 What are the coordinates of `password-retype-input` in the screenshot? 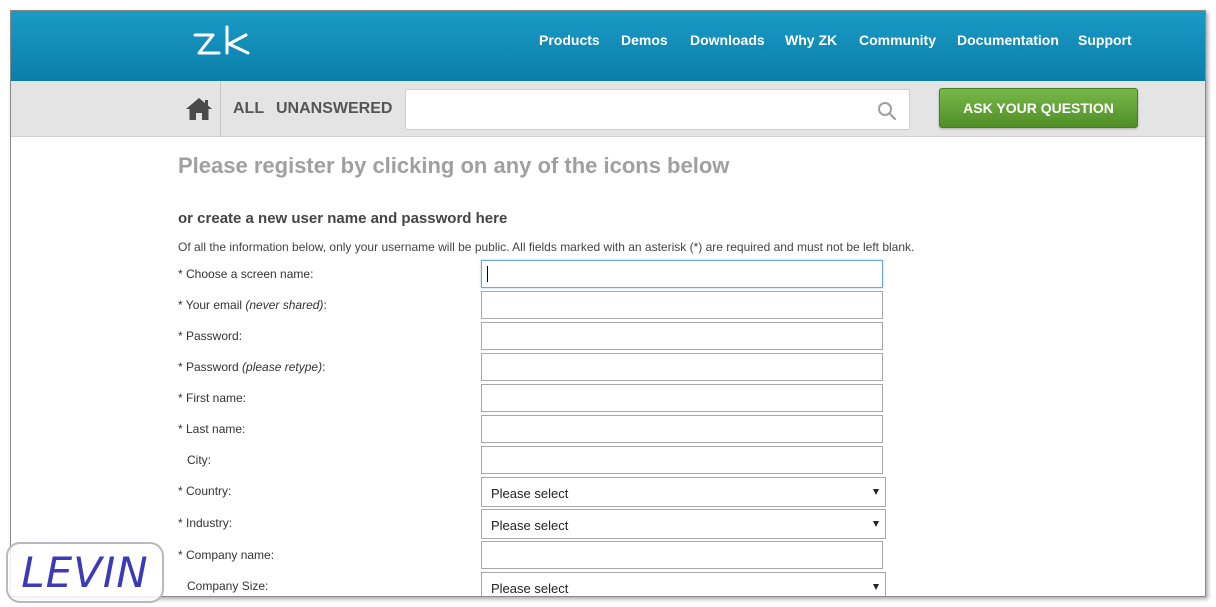 It's located at (682, 367).